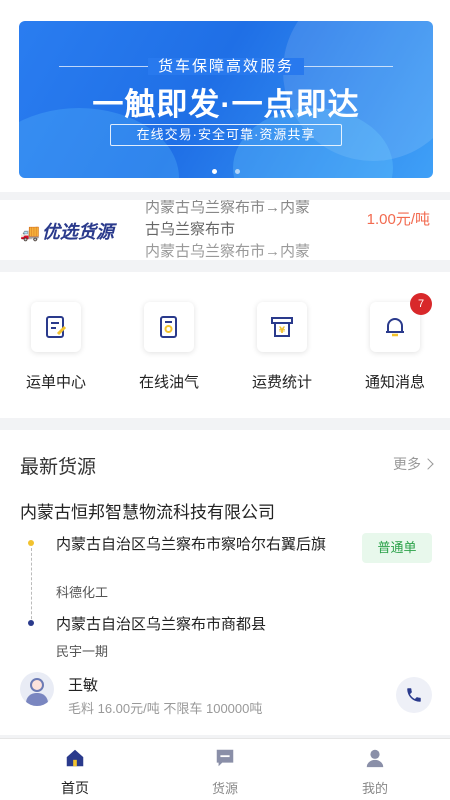  Describe the element at coordinates (190, 229) in the screenshot. I see `ticker-route-current: 古乌兰察布市` at that location.